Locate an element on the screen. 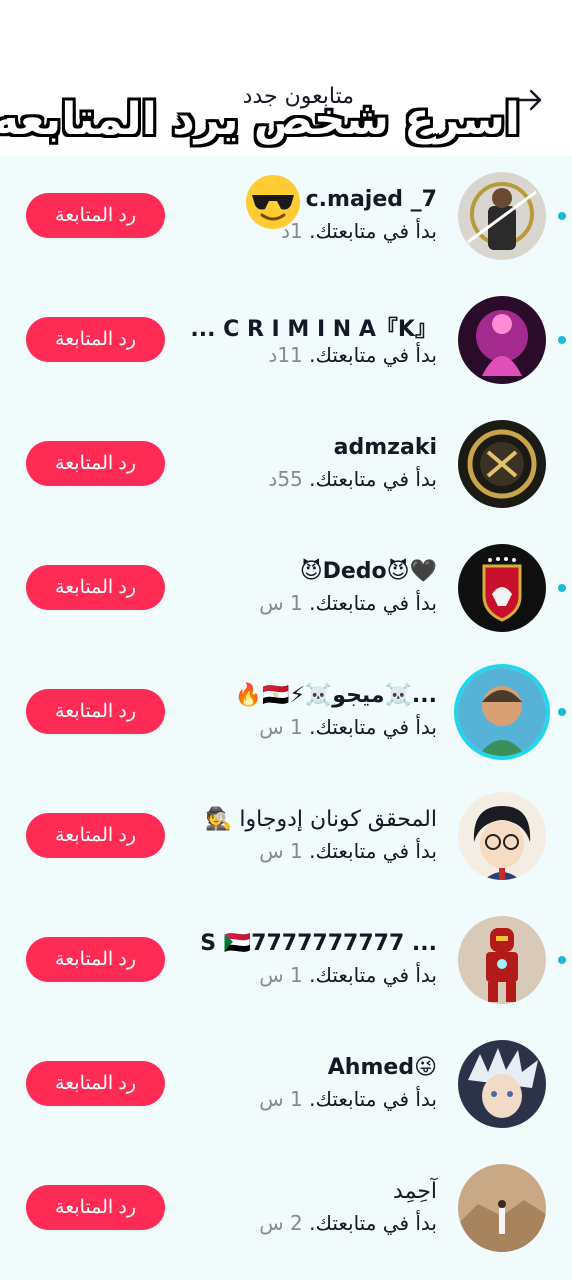 The width and height of the screenshot is (572, 1280). follow-status: بدأ في متابعتك. 55د is located at coordinates (352, 479).